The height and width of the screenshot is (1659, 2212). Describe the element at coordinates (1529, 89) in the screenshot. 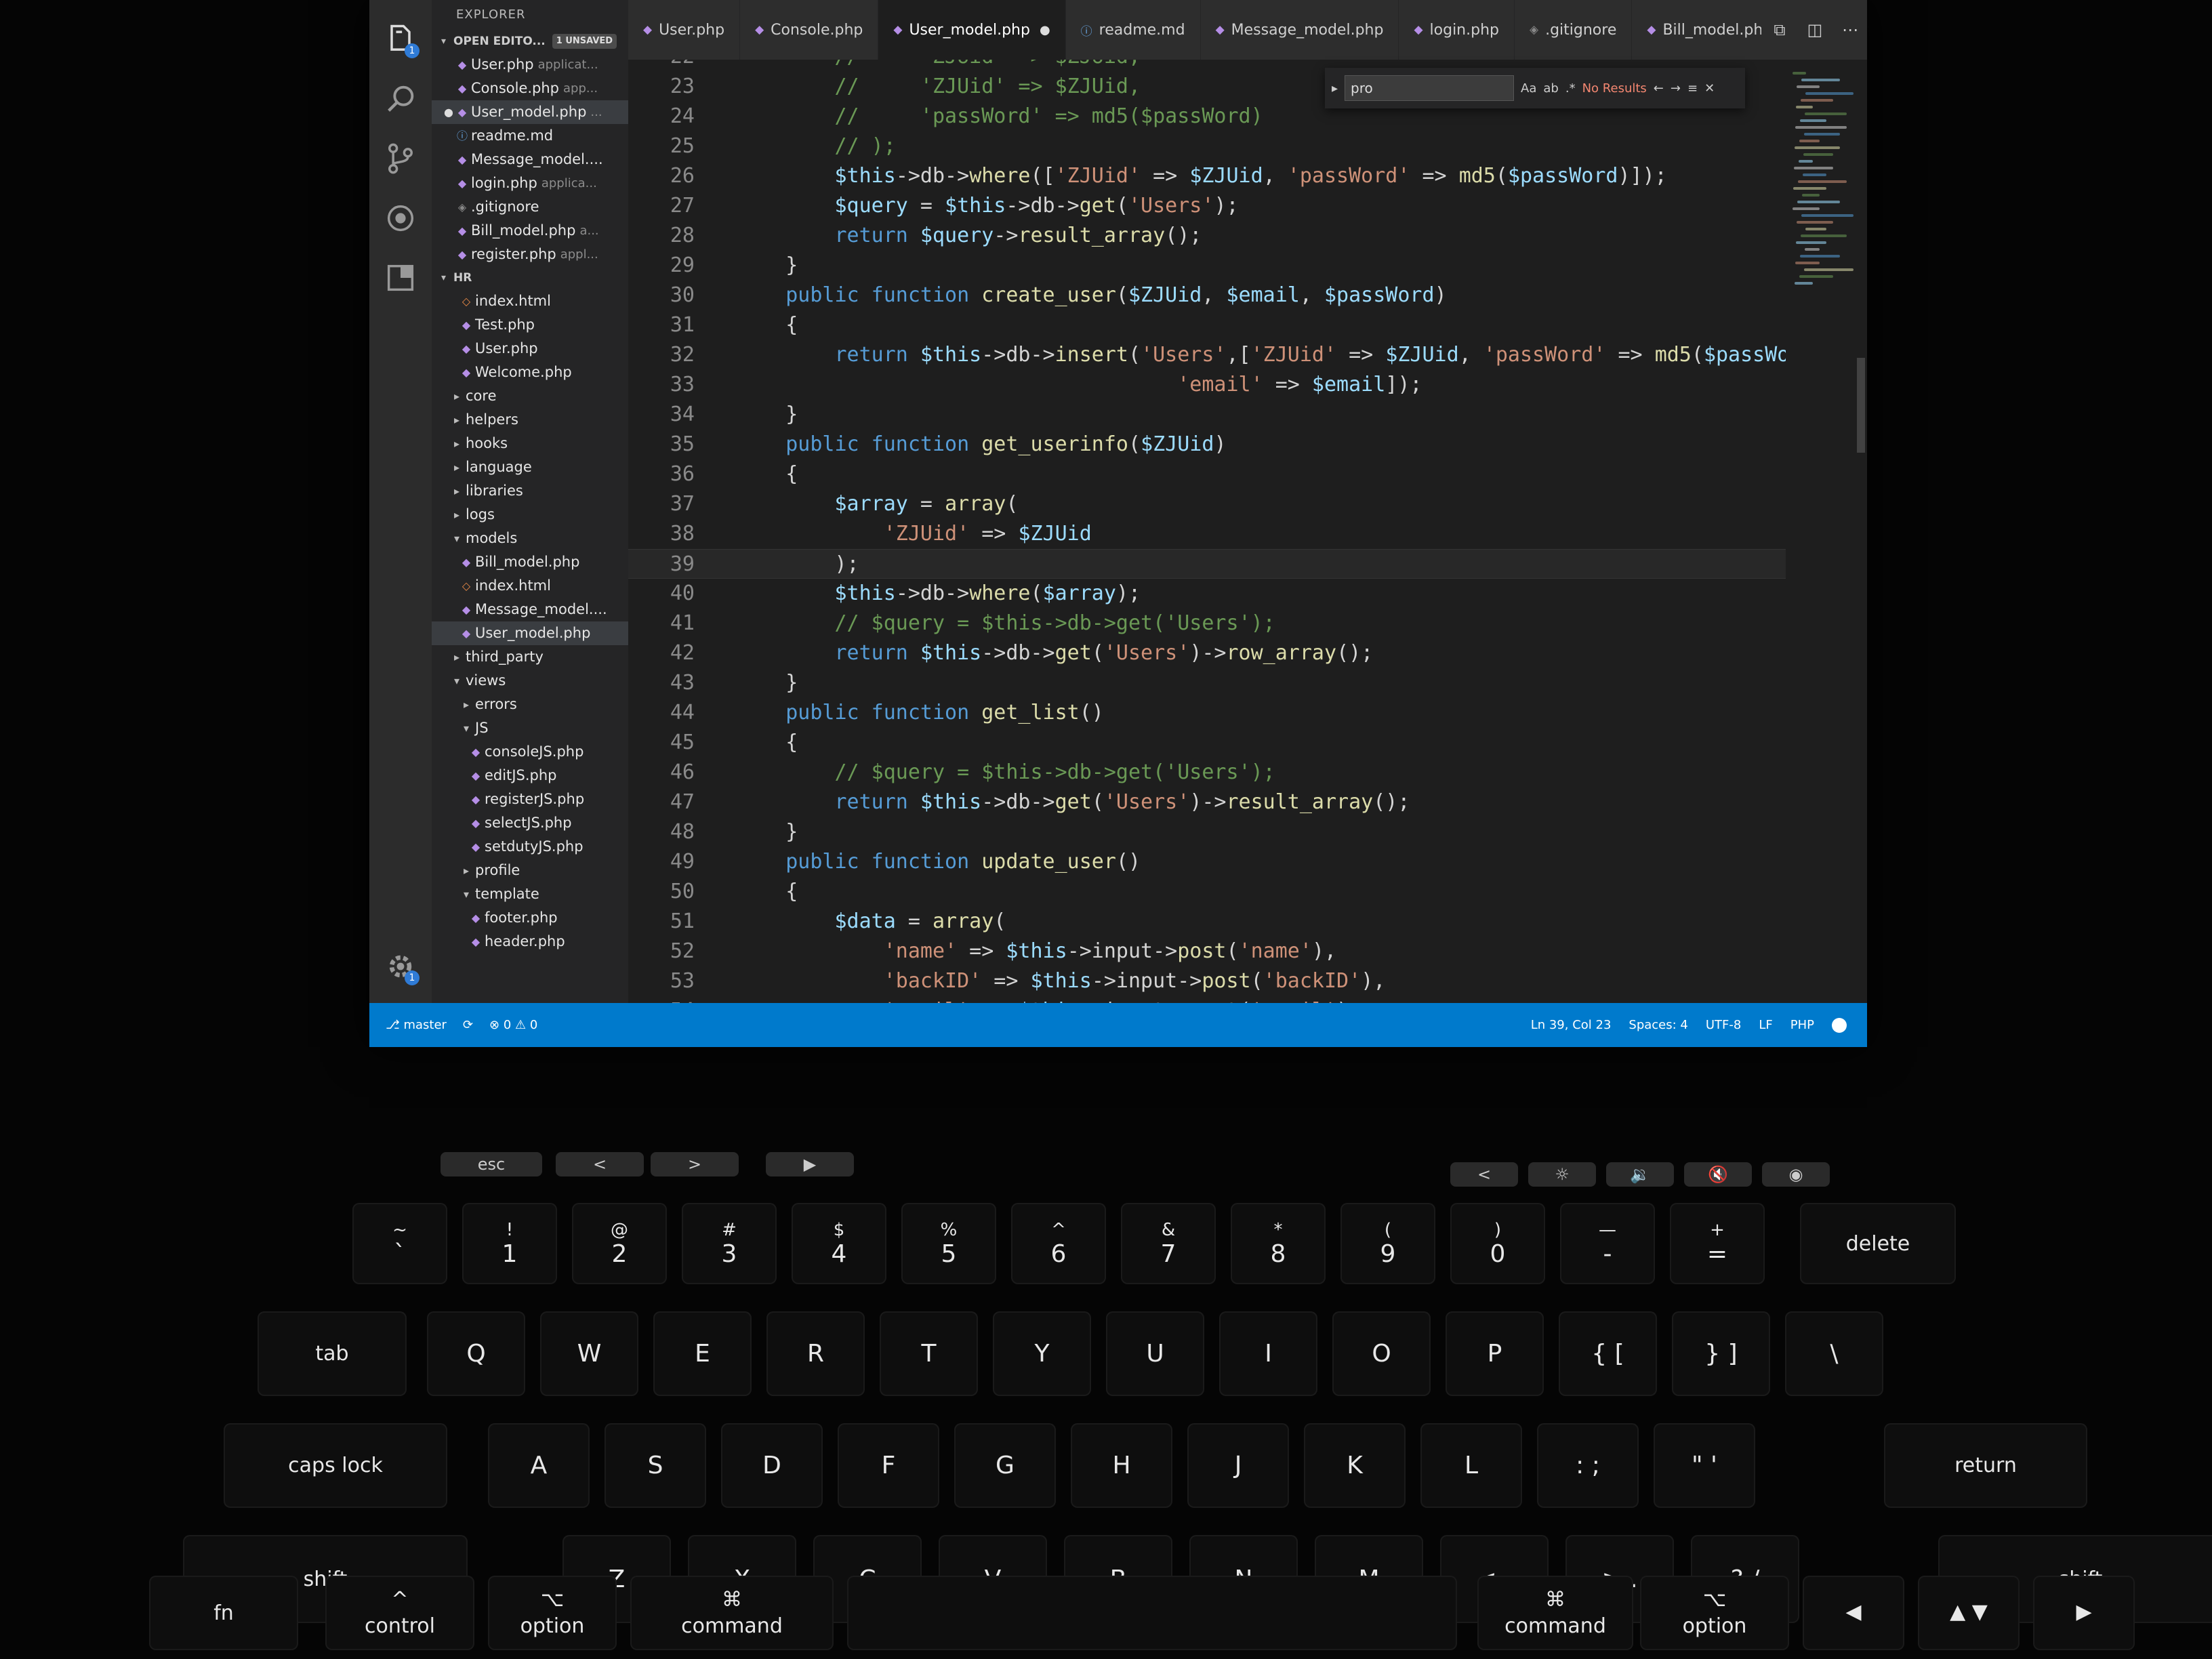

I see `match-case-button: Aa` at that location.